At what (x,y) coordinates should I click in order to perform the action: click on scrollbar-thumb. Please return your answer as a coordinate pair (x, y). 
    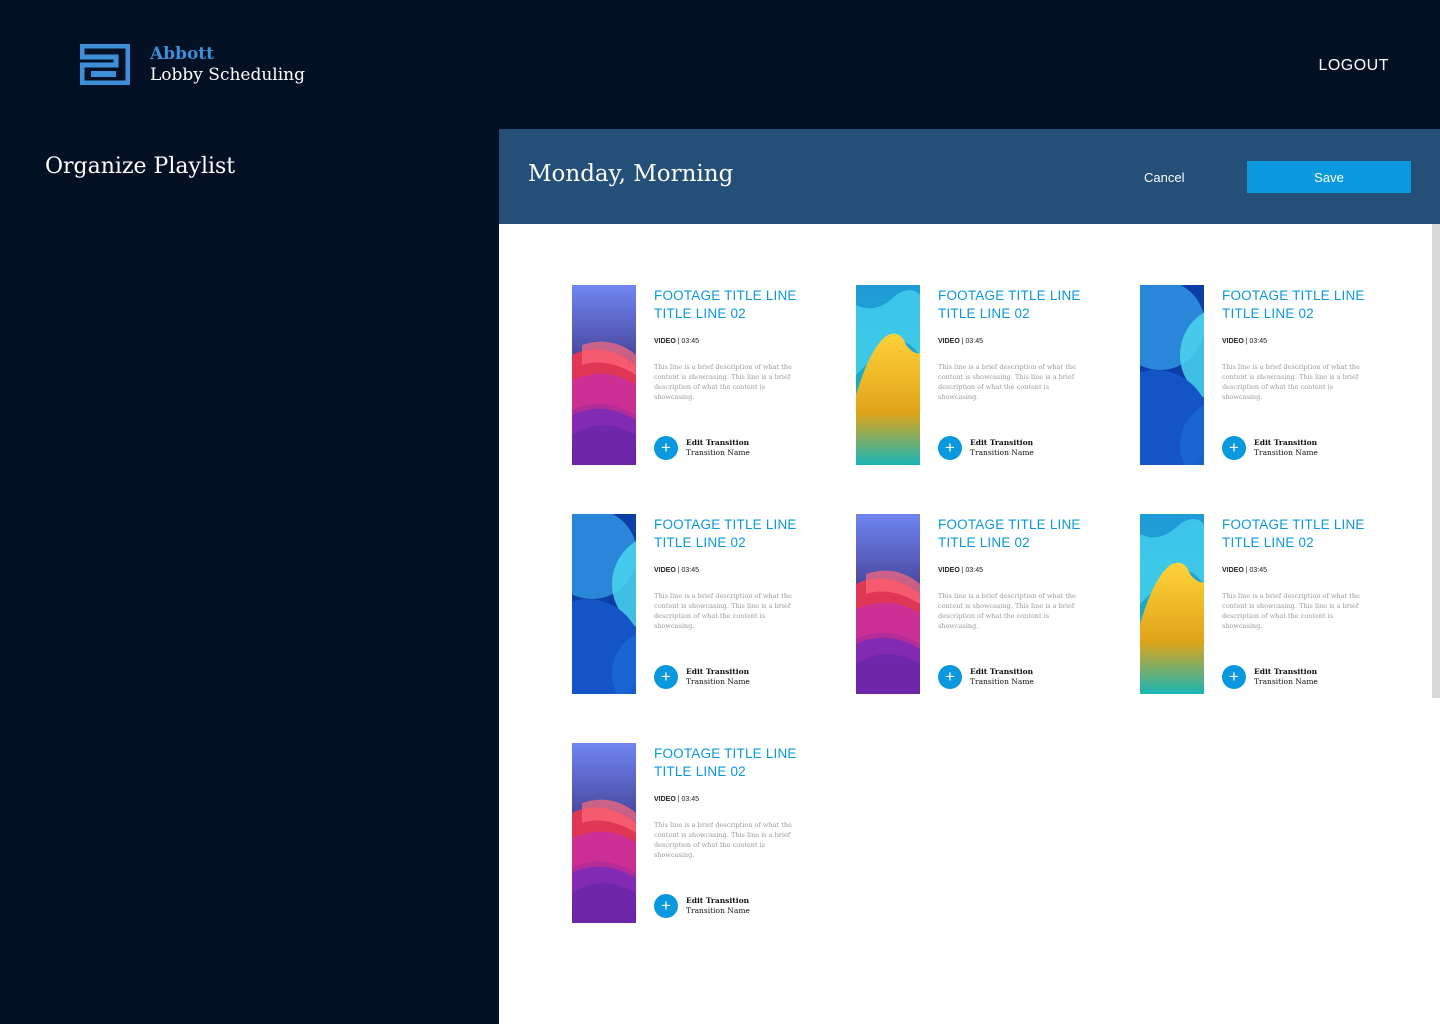
    Looking at the image, I should click on (1436, 461).